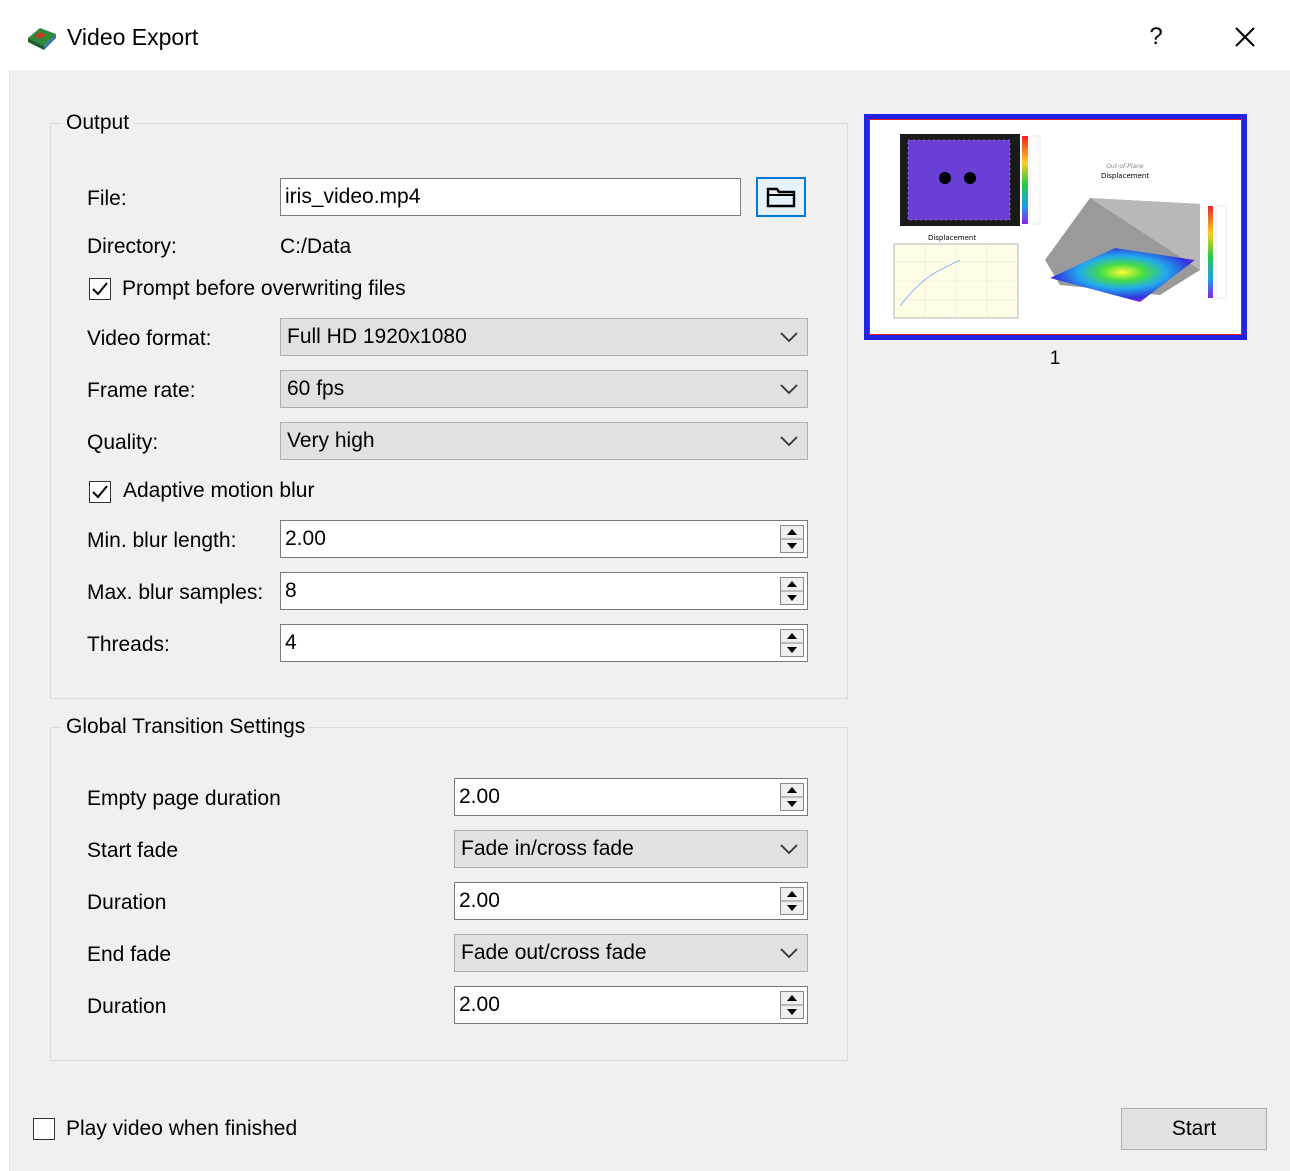 This screenshot has height=1171, width=1290. Describe the element at coordinates (1125, 176) in the screenshot. I see `thumb-heading: Displacement` at that location.